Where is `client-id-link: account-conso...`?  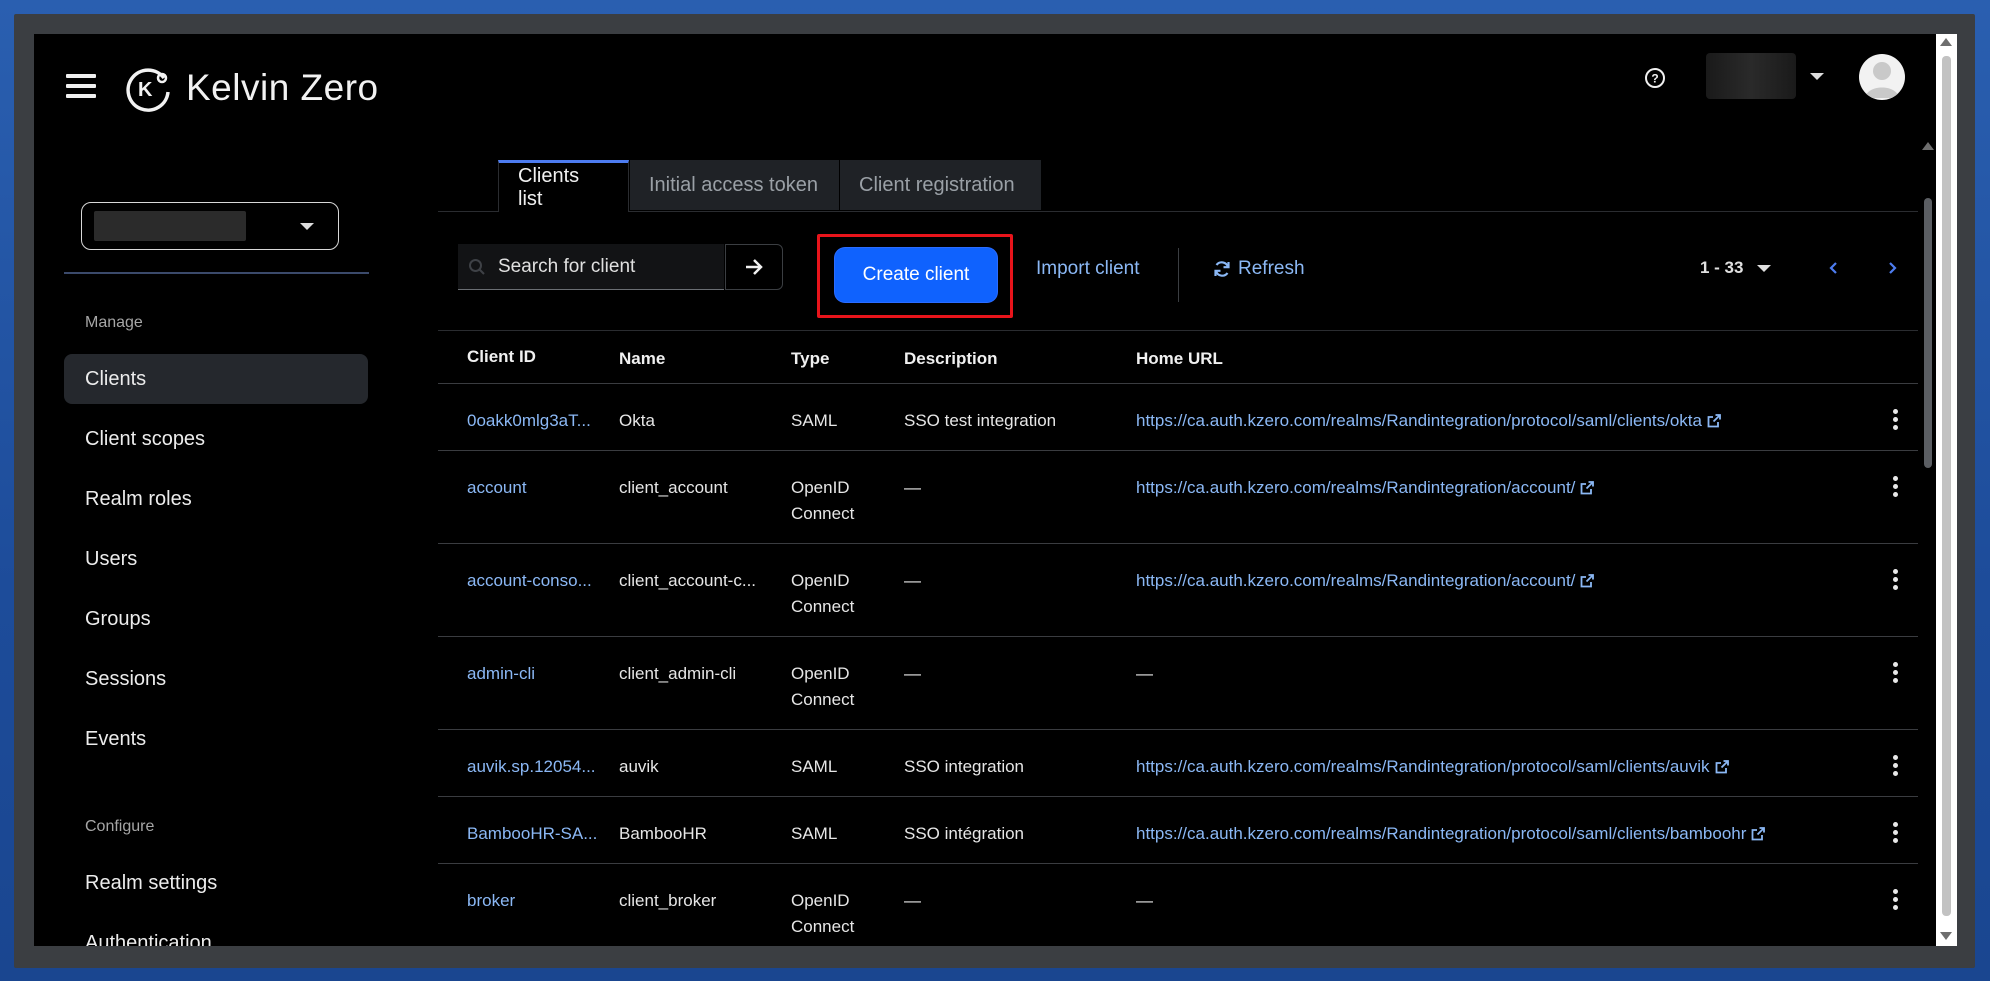
client-id-link: account-conso... is located at coordinates (529, 581).